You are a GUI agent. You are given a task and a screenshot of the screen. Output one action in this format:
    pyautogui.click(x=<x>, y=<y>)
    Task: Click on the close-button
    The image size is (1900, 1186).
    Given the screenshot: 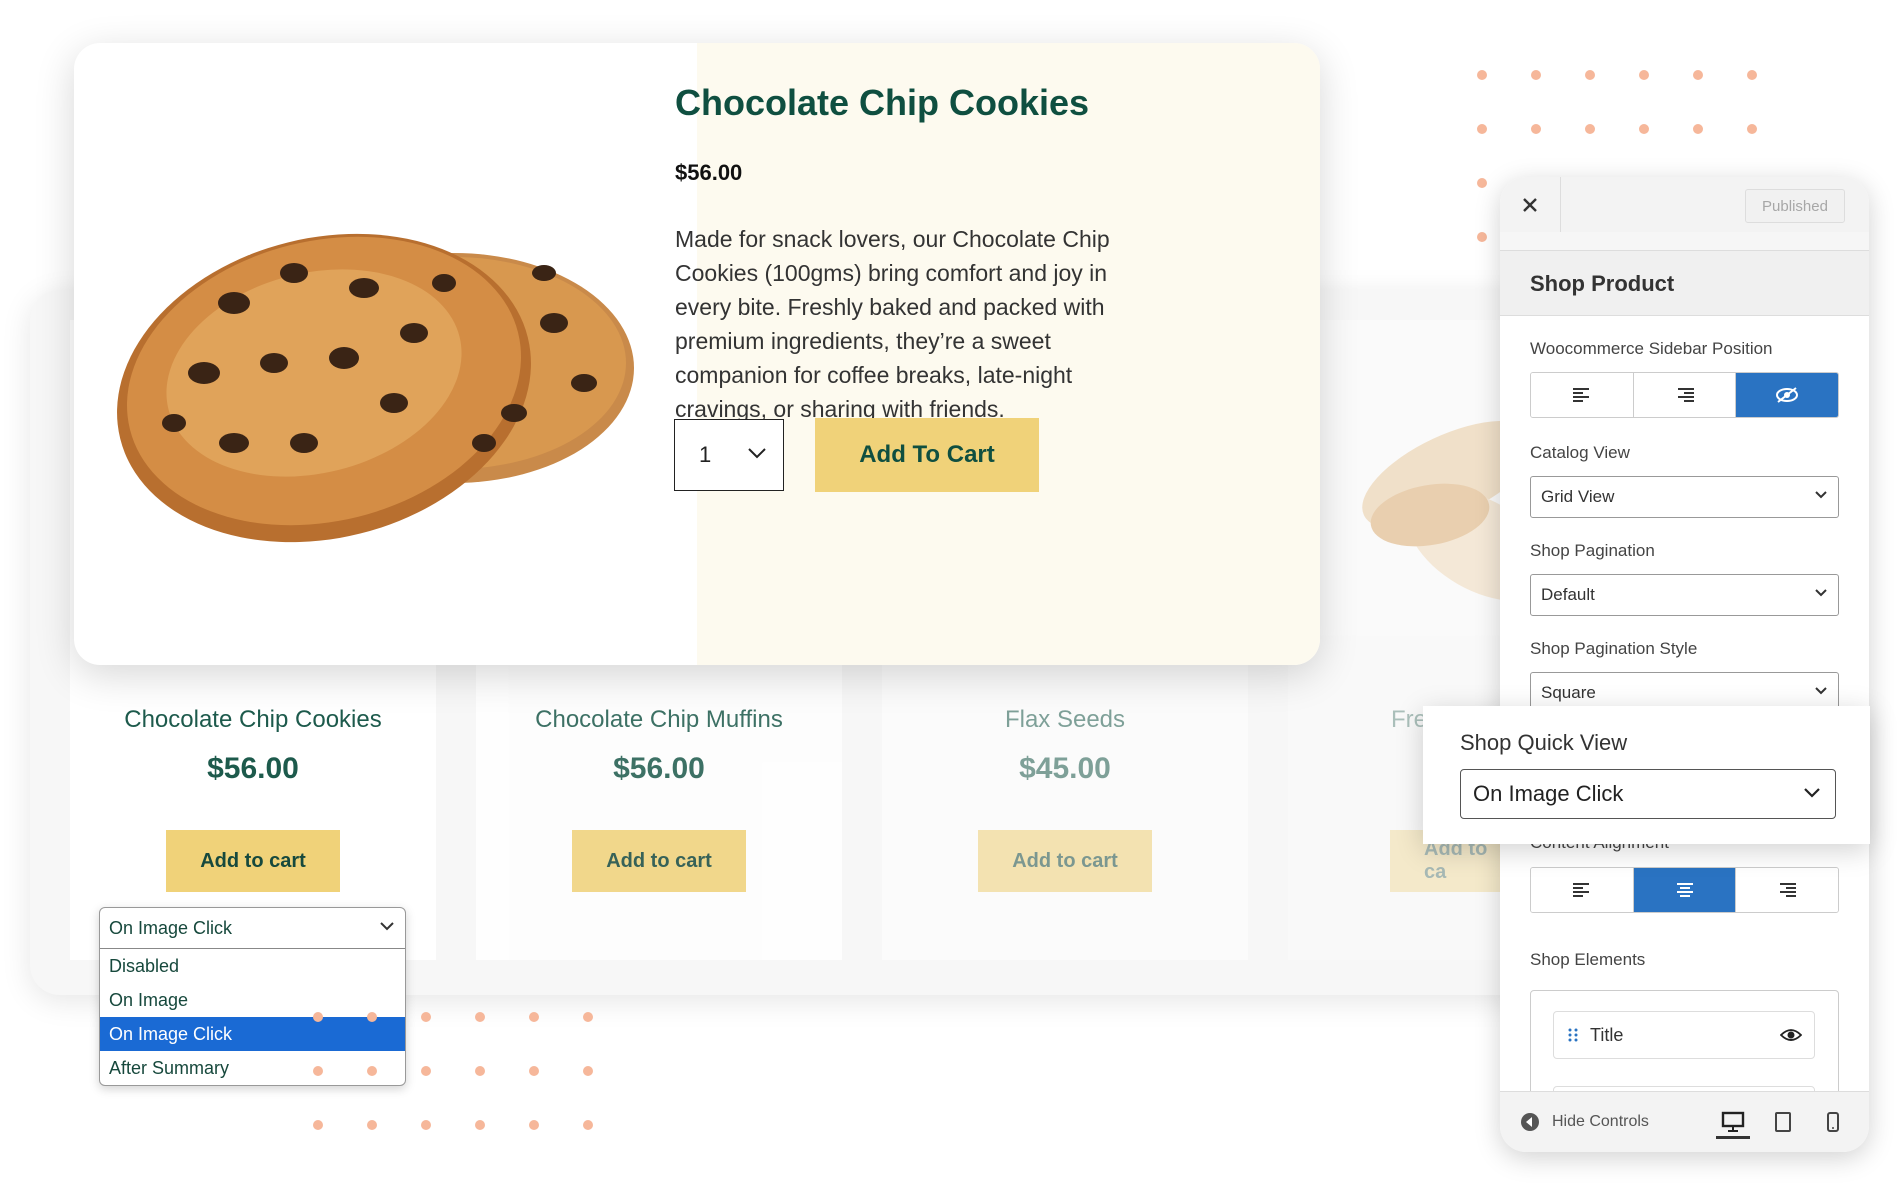 What is the action you would take?
    pyautogui.click(x=1530, y=204)
    